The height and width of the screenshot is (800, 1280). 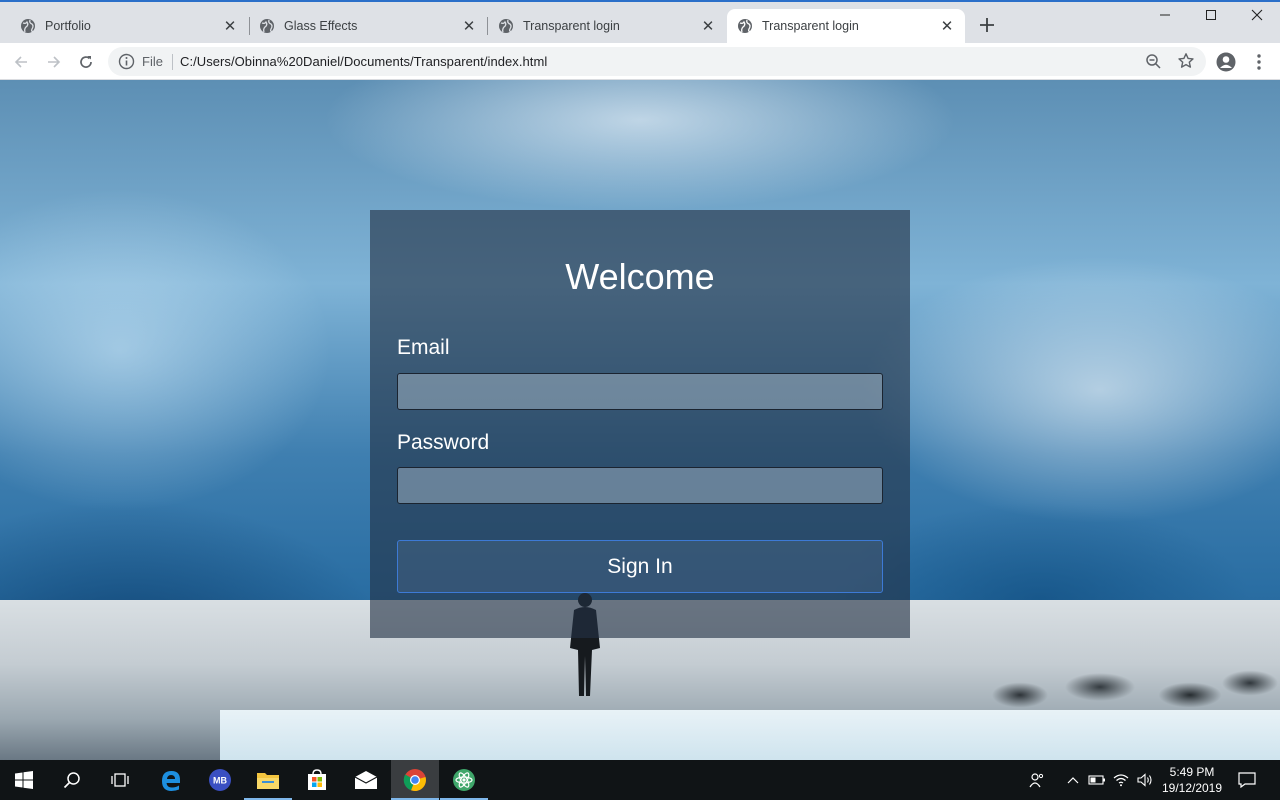 I want to click on bookmark-star-icon, so click(x=1186, y=61).